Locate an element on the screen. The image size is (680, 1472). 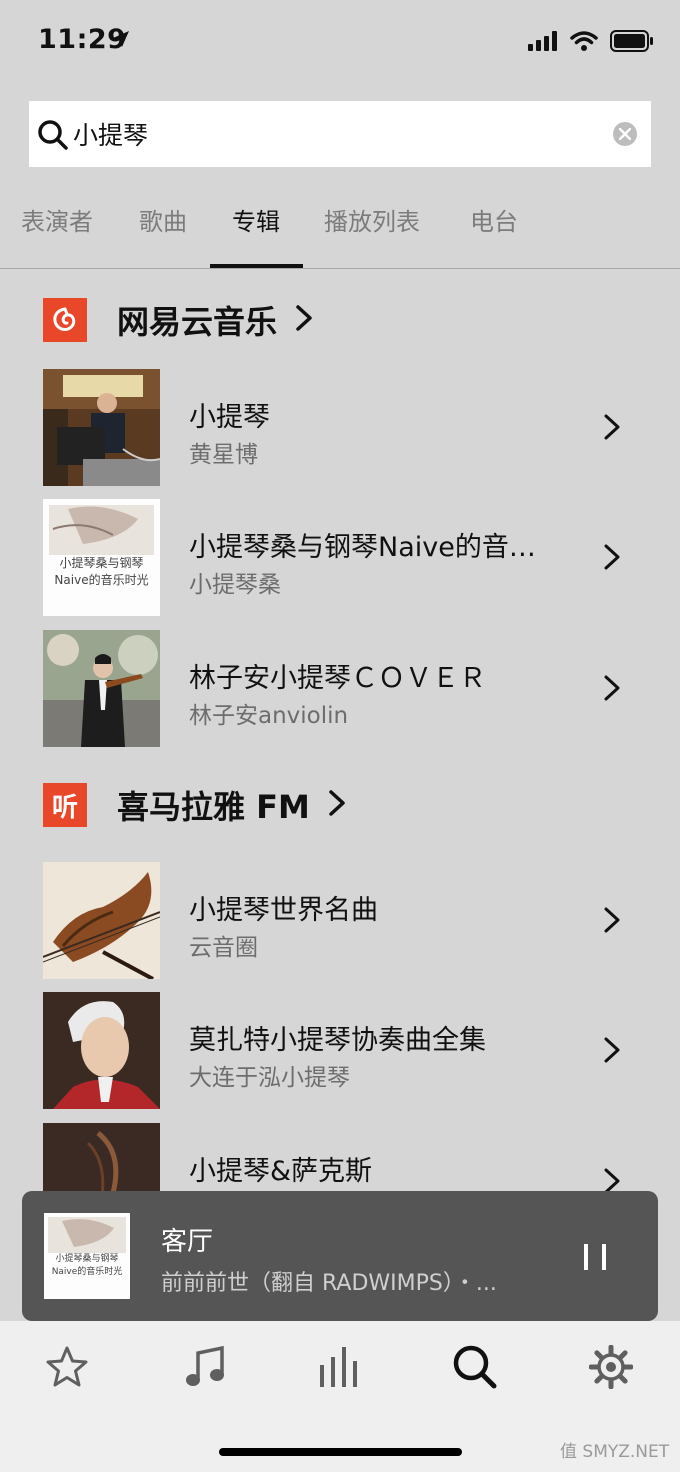
album-row: 小提琴 黄星博 is located at coordinates (343, 428).